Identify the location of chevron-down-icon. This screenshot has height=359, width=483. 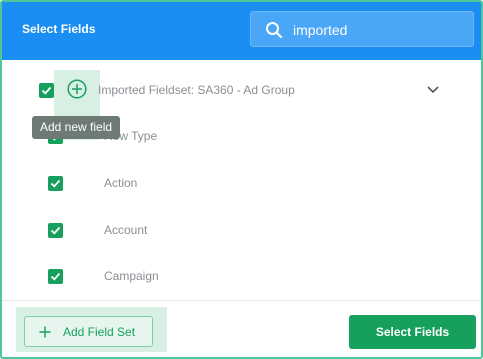
(433, 90).